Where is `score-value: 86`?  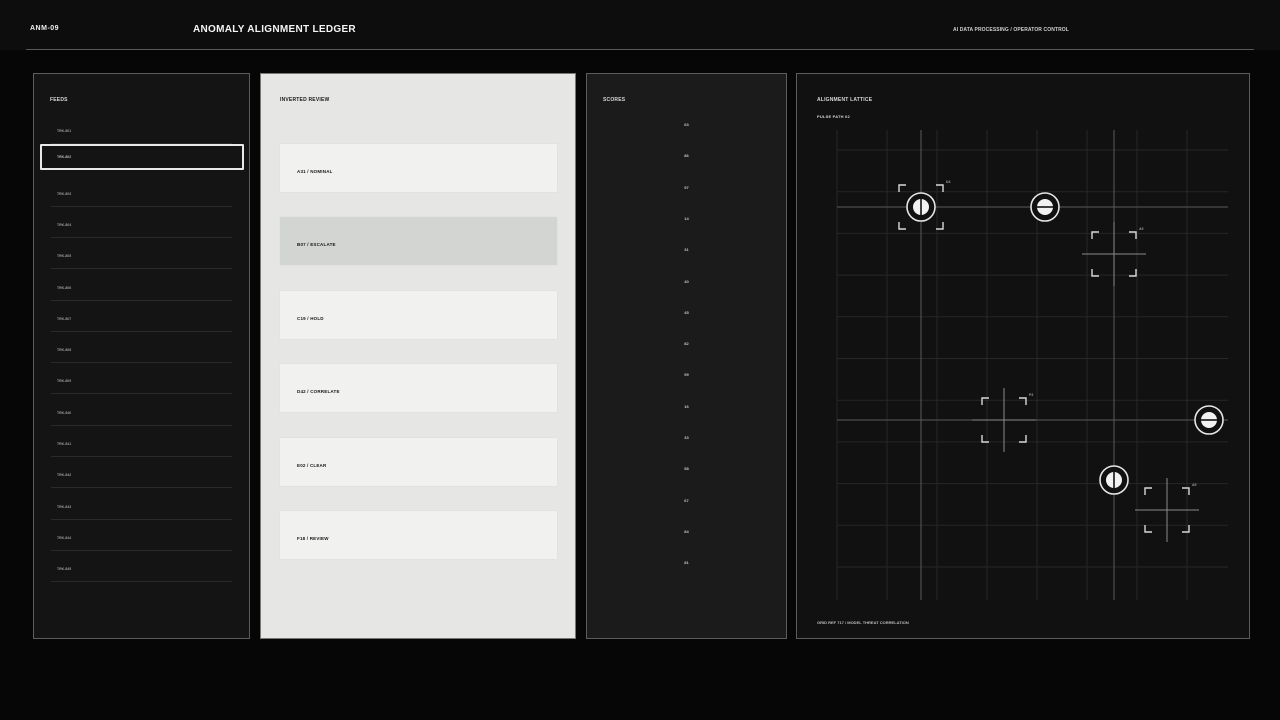
score-value: 86 is located at coordinates (686, 156).